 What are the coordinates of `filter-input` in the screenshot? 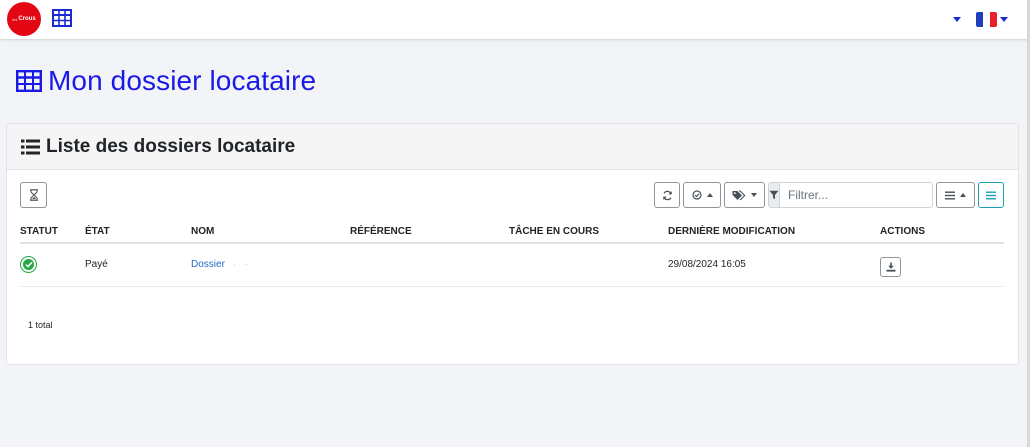 It's located at (856, 195).